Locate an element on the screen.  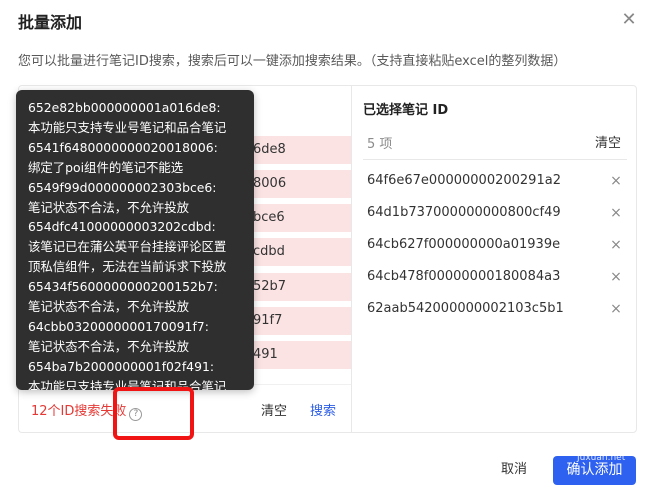
clear-selected-button: 清空 is located at coordinates (608, 141).